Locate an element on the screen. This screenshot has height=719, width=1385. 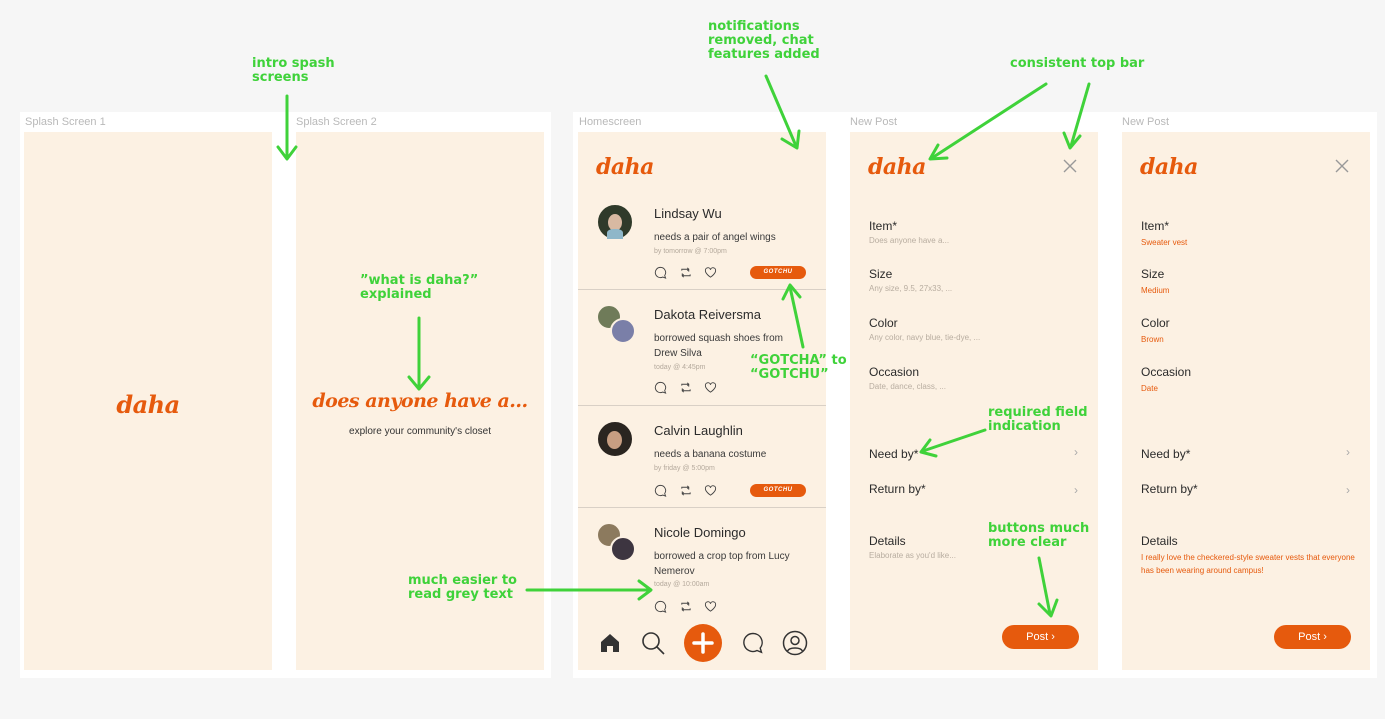
annotation-buttons: buttons much more clear is located at coordinates (1039, 535).